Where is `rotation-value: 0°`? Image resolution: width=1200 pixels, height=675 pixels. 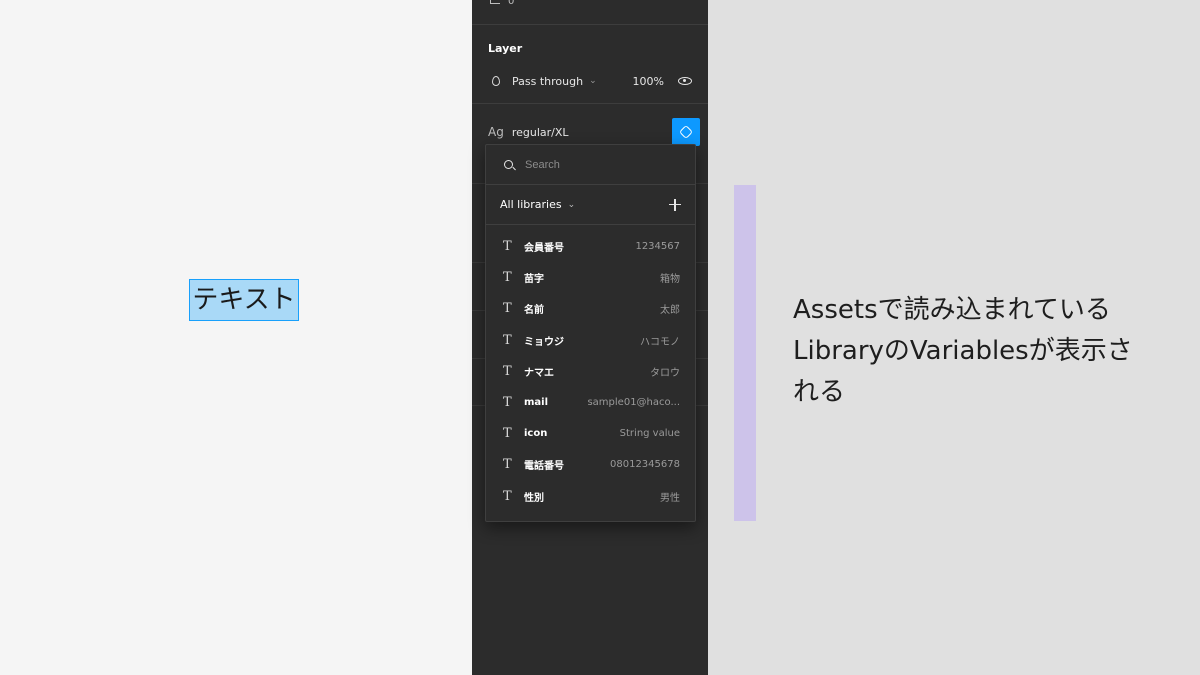
rotation-value: 0° is located at coordinates (514, 3).